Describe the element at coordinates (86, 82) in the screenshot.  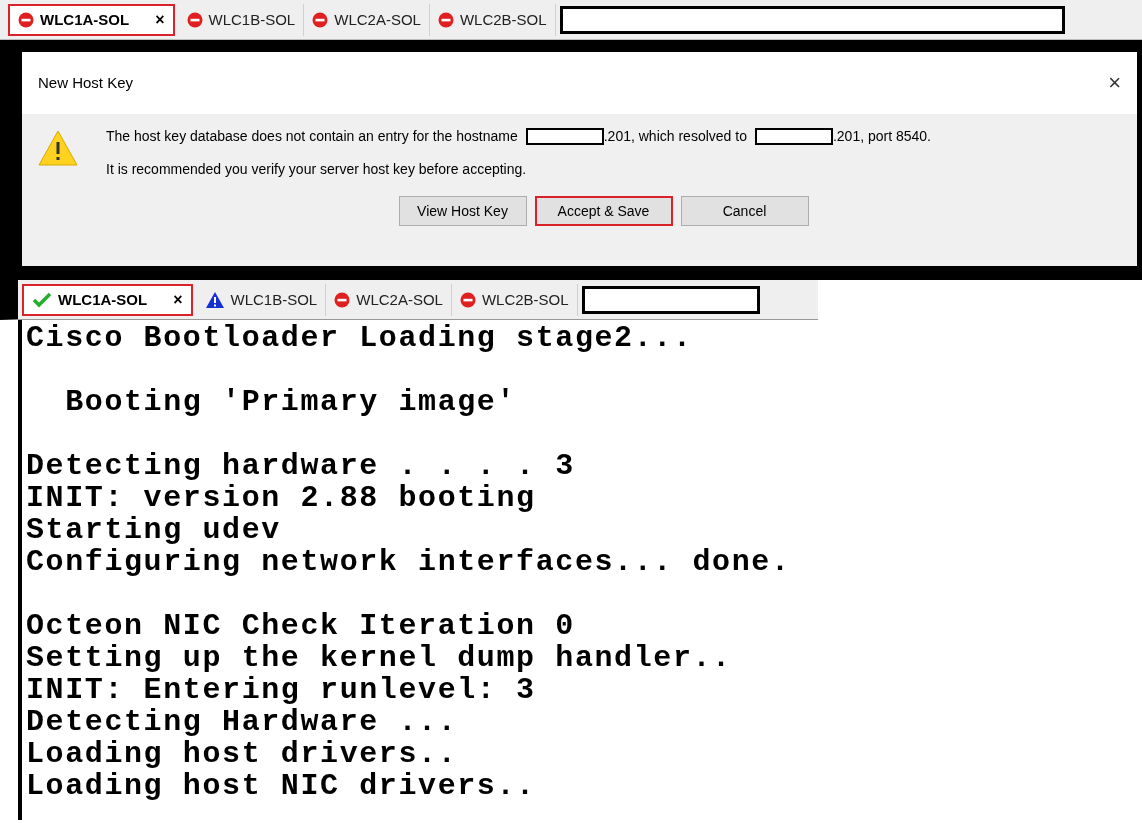
I see `dialog-title: New Host Key` at that location.